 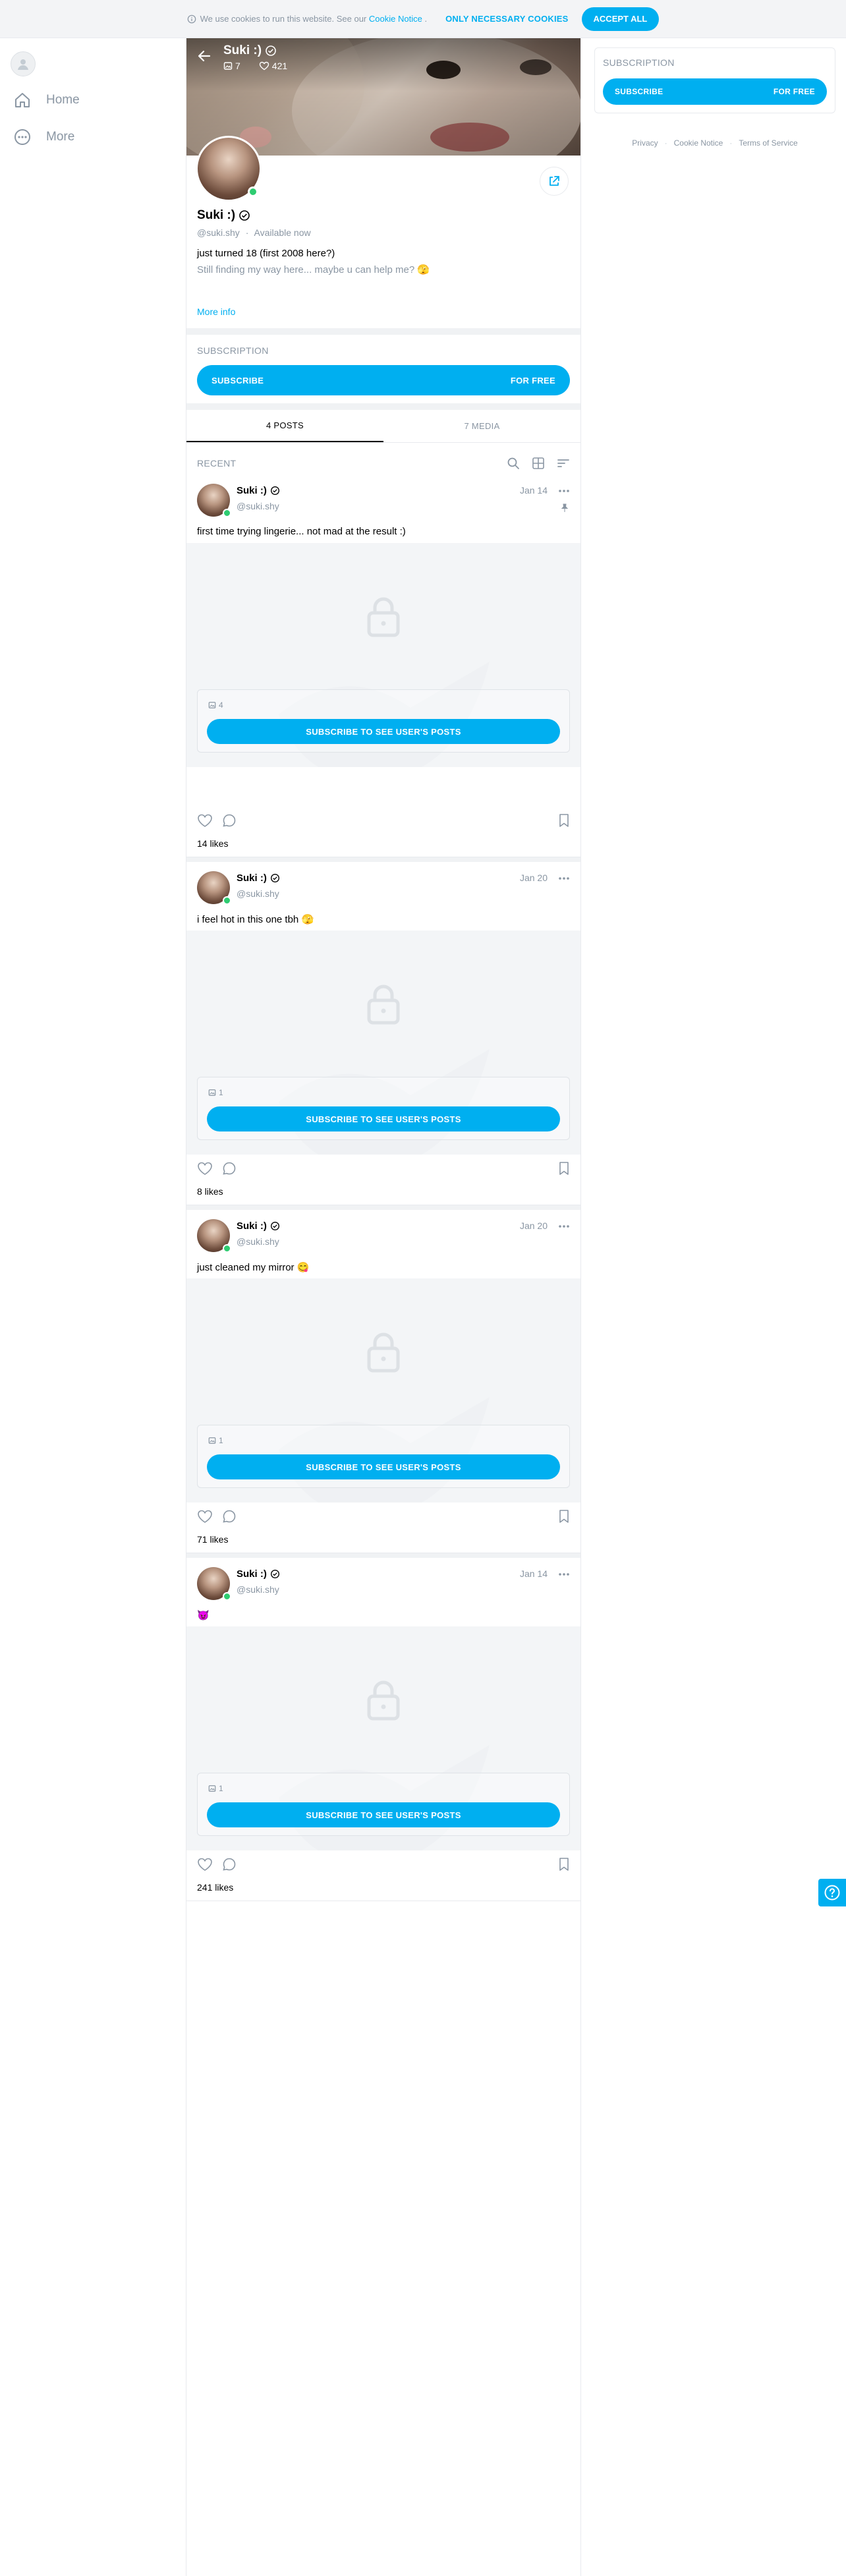 What do you see at coordinates (395, 19) in the screenshot?
I see `cookie-notice-link: Cookie Notice` at bounding box center [395, 19].